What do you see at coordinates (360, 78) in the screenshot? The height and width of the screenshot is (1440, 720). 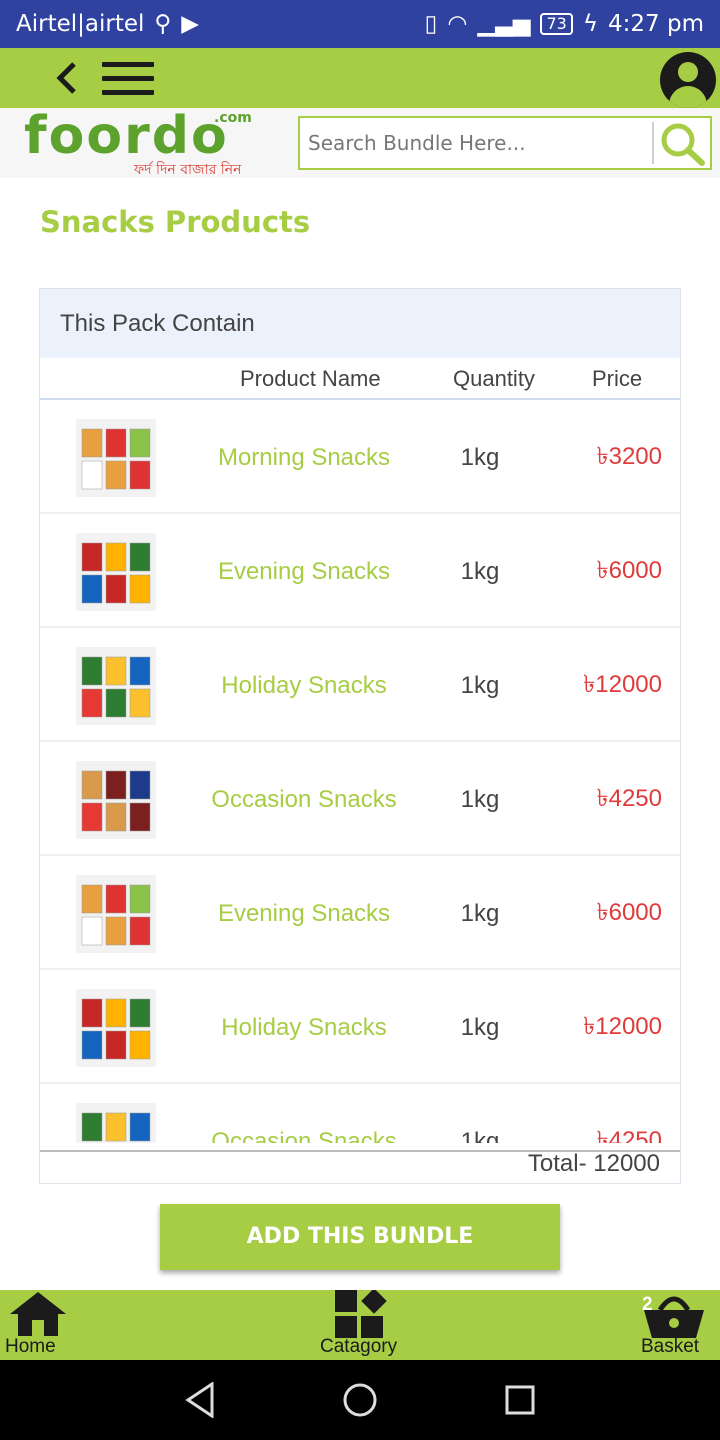 I see `app-toolbar` at bounding box center [360, 78].